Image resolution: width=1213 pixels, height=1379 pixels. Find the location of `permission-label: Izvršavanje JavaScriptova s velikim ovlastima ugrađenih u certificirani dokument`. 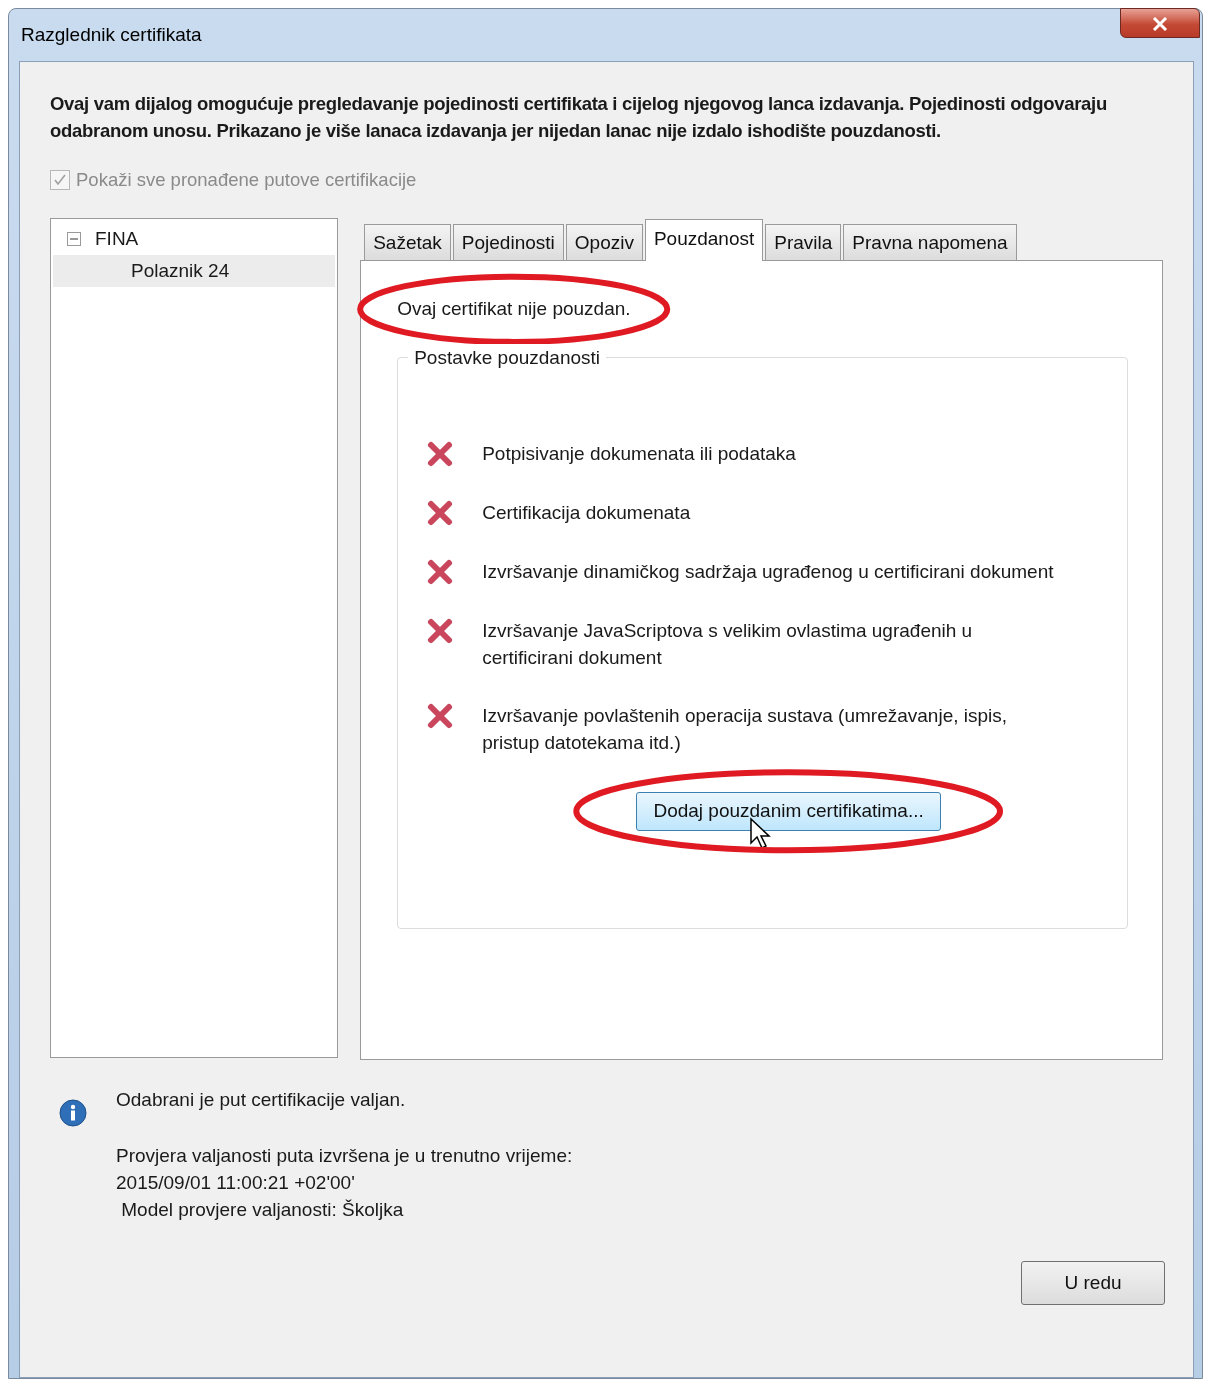

permission-label: Izvršavanje JavaScriptova s velikim ovlastima ugrađenih u certificirani dokument is located at coordinates (728, 645).